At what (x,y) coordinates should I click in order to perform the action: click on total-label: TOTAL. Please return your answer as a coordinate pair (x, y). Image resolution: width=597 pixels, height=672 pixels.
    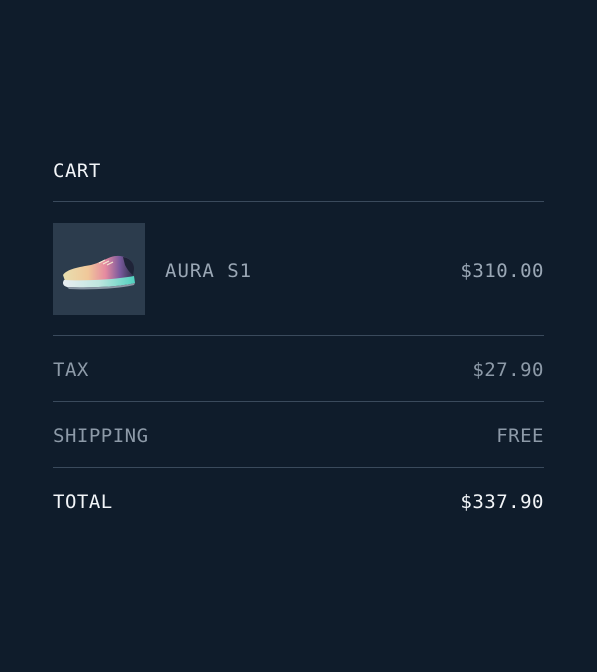
    Looking at the image, I should click on (83, 502).